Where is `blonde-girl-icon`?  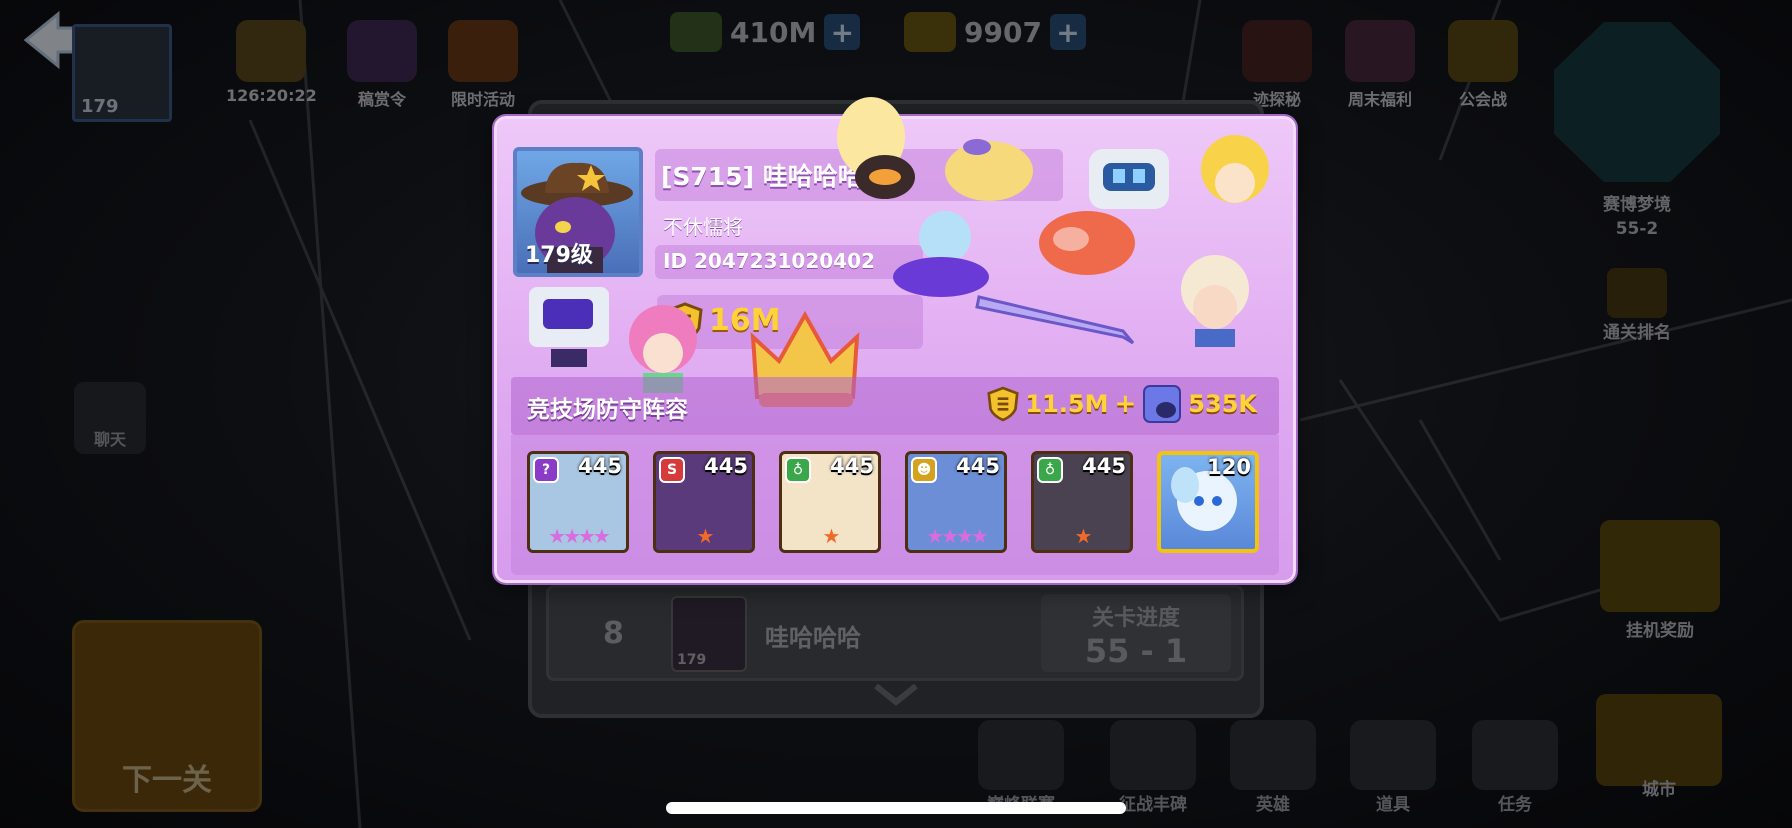
blonde-girl-icon is located at coordinates (1235, 169).